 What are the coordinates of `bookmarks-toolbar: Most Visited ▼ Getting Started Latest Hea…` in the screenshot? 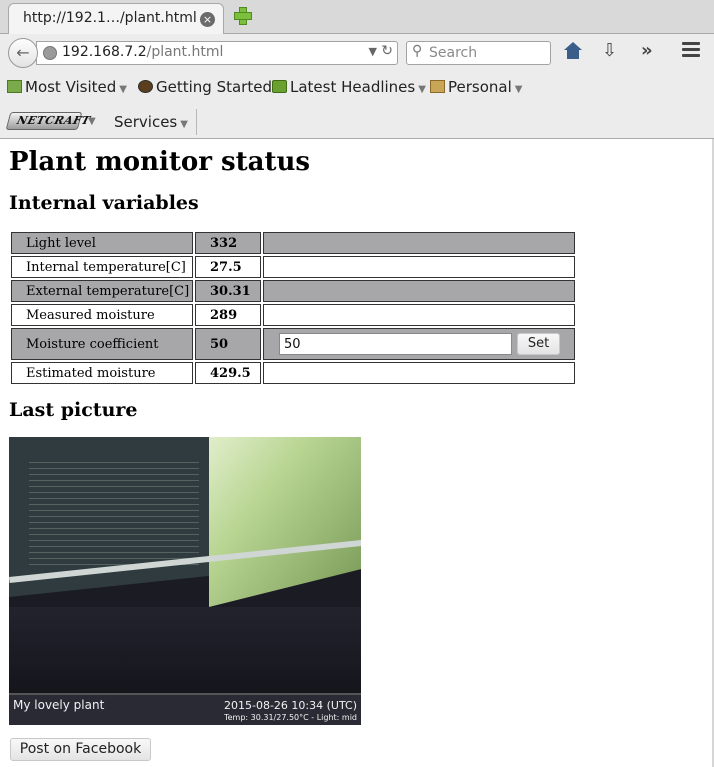 It's located at (357, 87).